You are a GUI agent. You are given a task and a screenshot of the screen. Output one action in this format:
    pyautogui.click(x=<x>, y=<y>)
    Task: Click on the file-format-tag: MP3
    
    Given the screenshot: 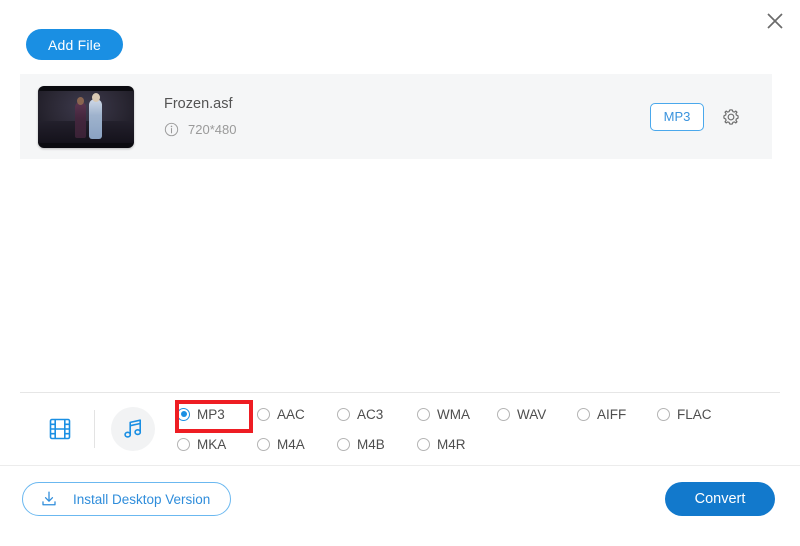 What is the action you would take?
    pyautogui.click(x=677, y=116)
    